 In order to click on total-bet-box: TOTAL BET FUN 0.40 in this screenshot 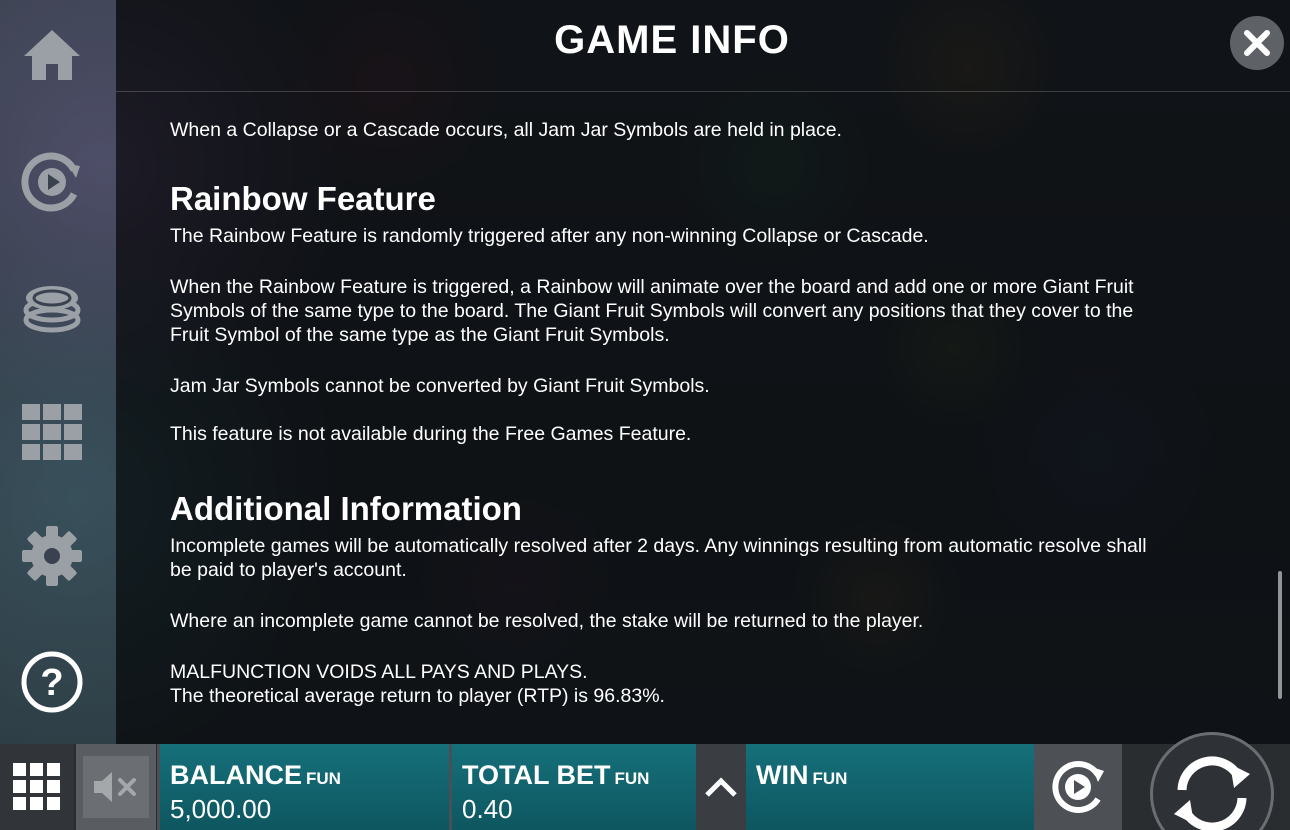, I will do `click(574, 787)`.